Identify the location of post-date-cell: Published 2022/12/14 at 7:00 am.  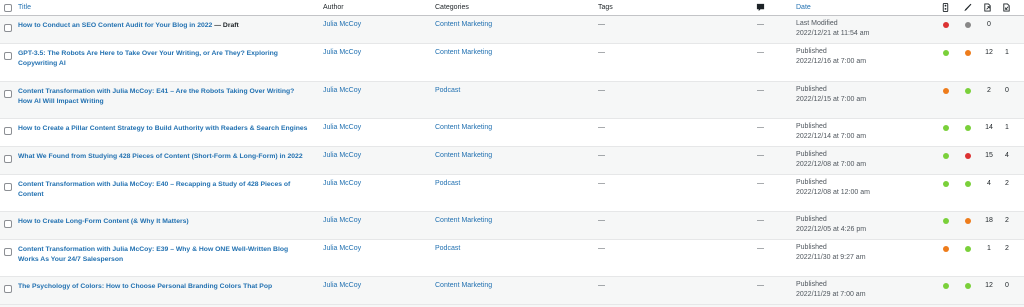
(831, 132).